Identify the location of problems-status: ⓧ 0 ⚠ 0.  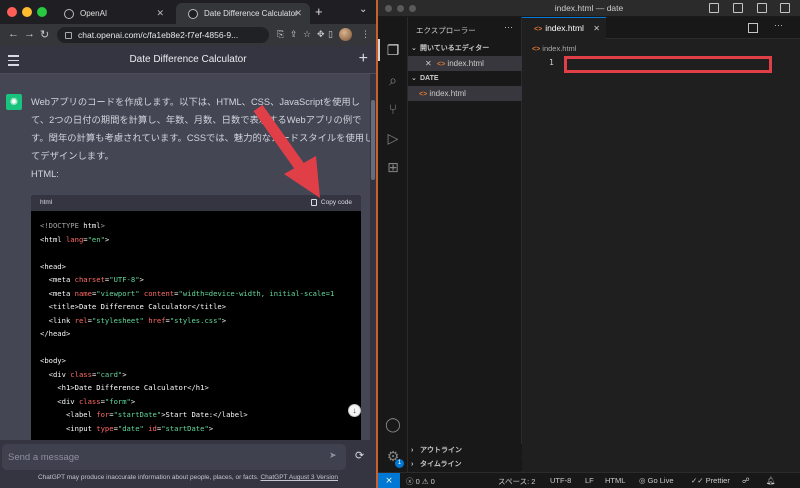
(420, 481).